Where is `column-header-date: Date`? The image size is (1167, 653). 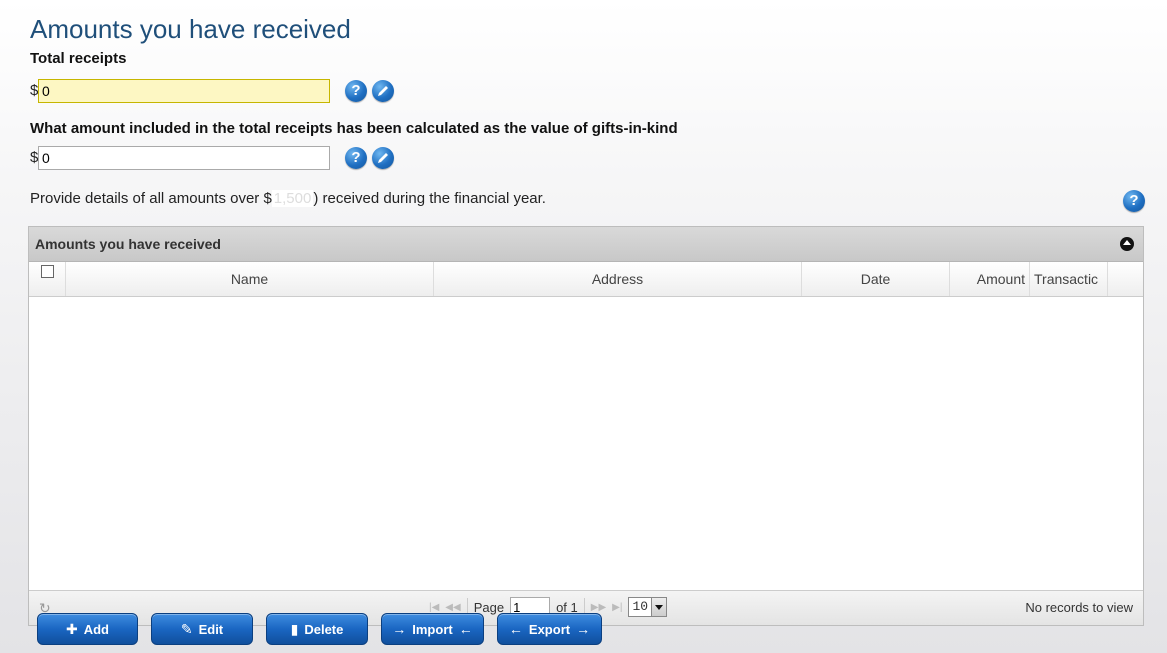
column-header-date: Date is located at coordinates (876, 279).